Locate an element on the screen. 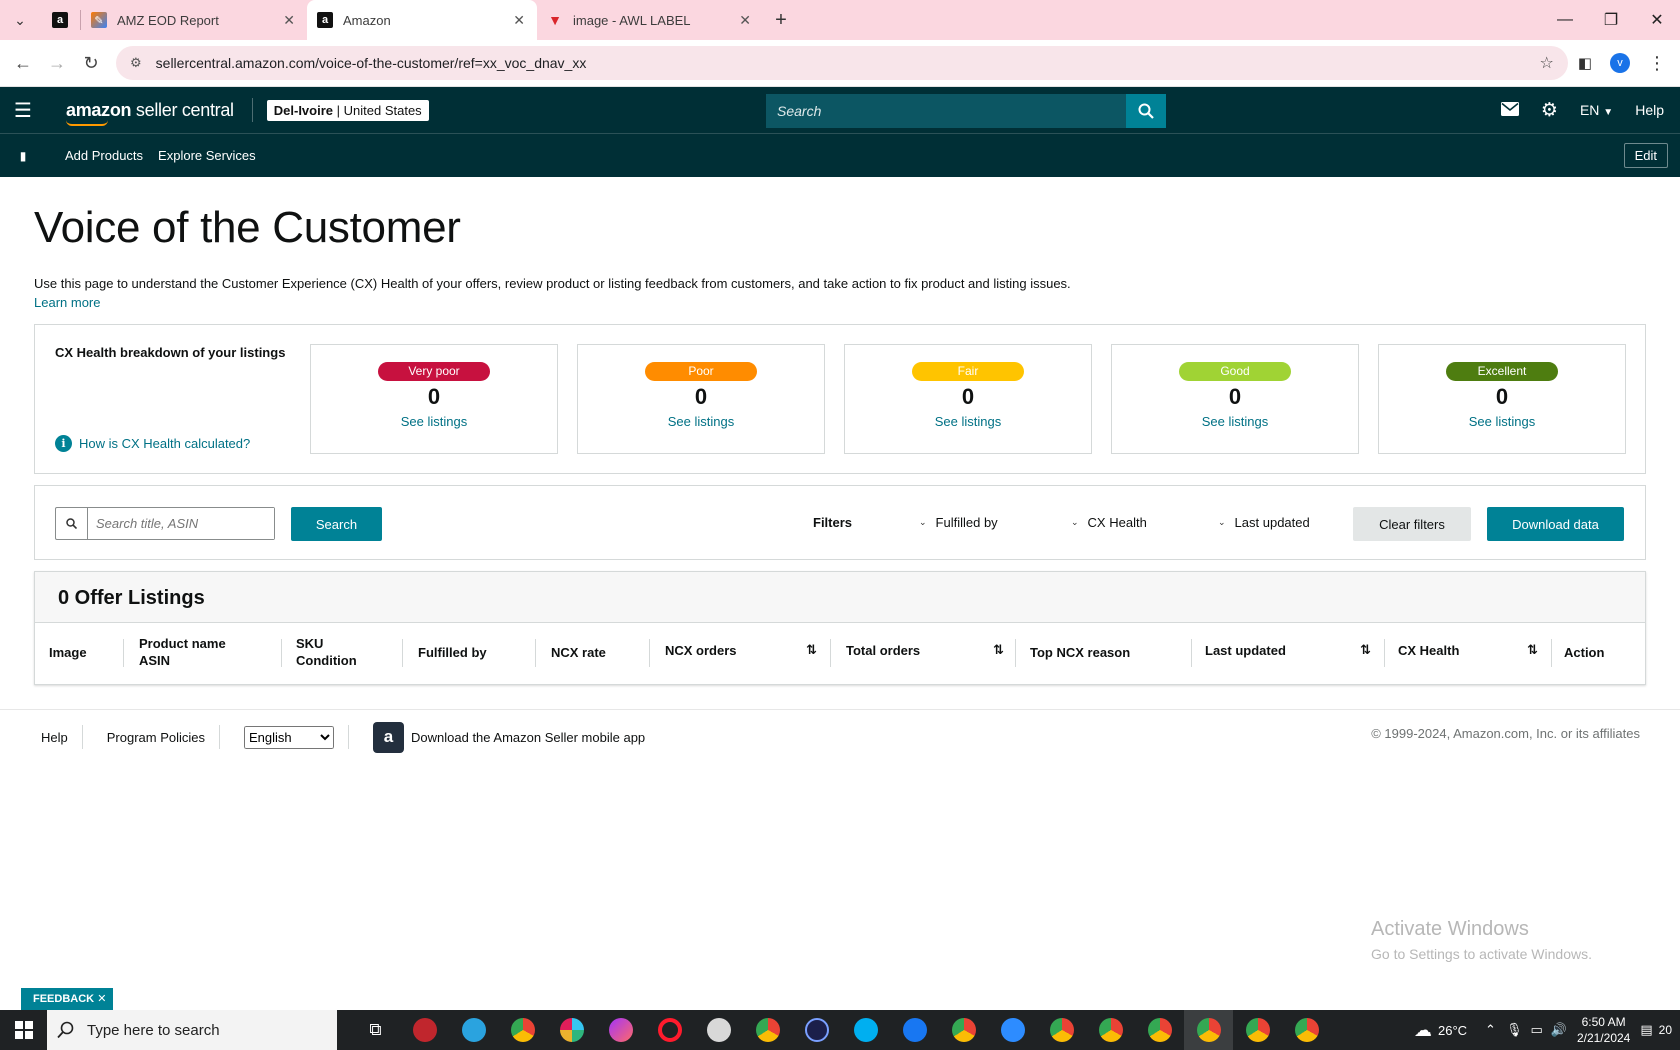 Image resolution: width=1680 pixels, height=1050 pixels. footer-policies-link: Program Policies is located at coordinates (156, 737).